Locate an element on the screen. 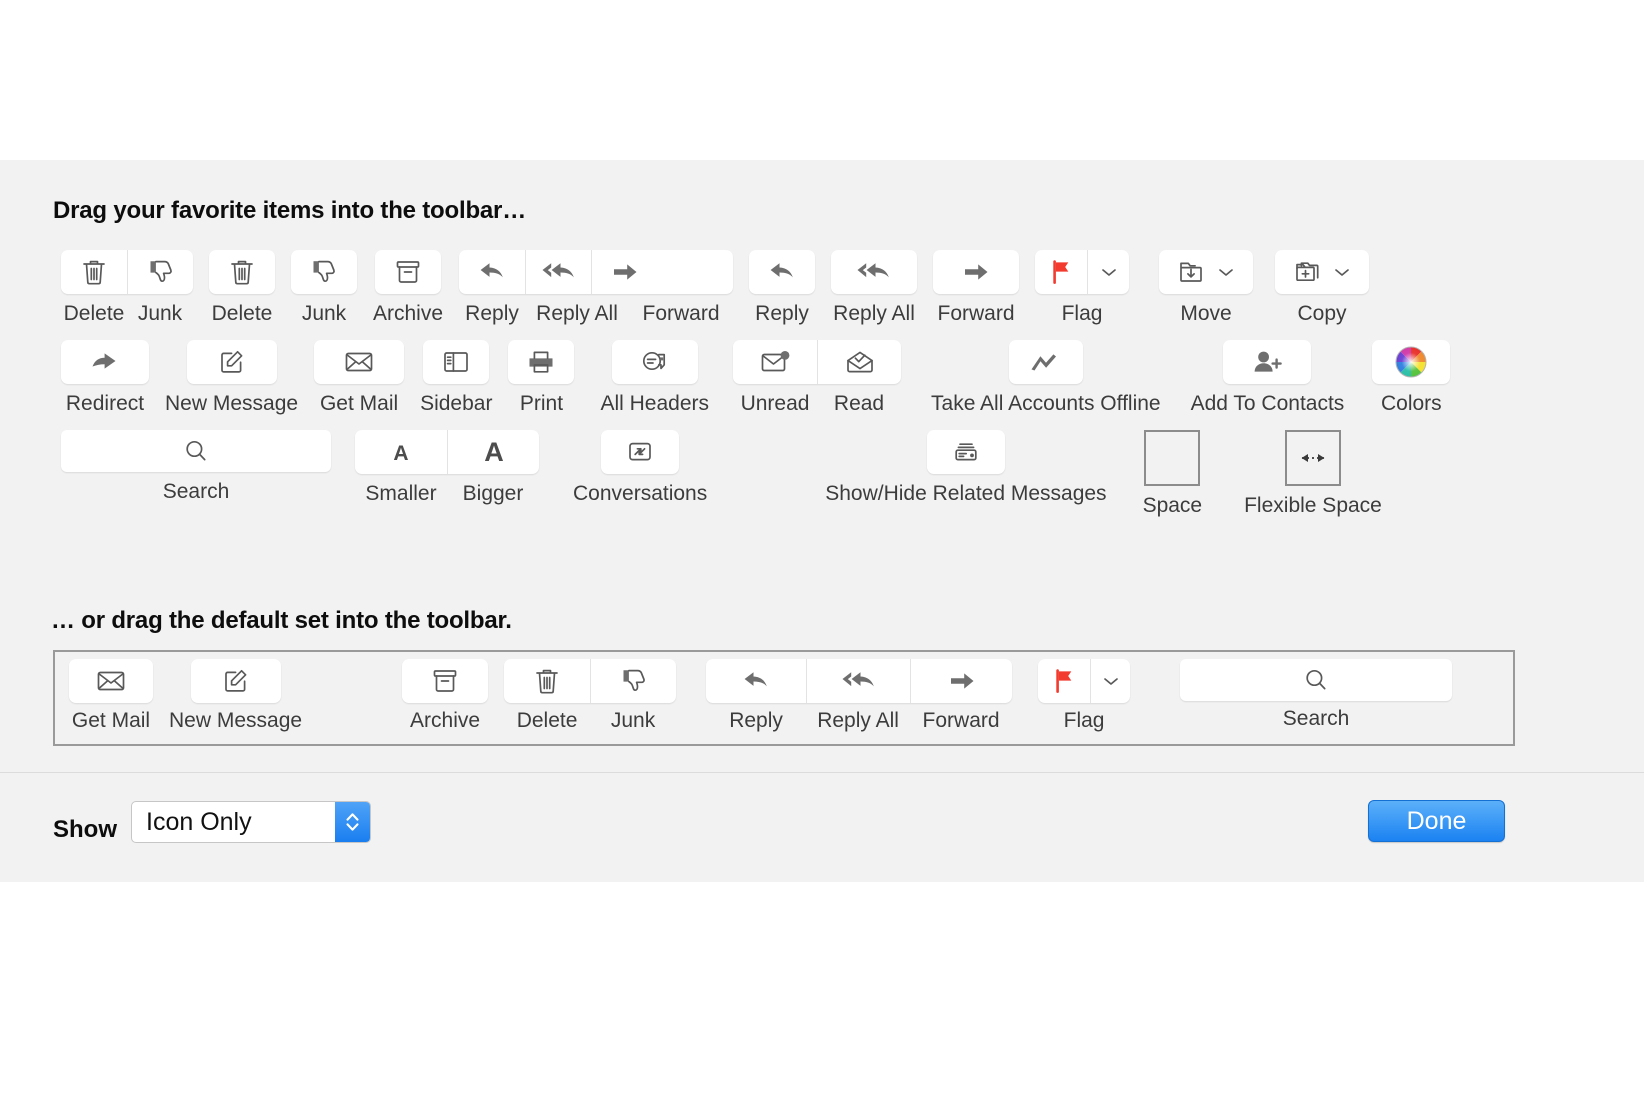 This screenshot has width=1644, height=1096. palette-item-delete-junk-group: Delete Junk is located at coordinates (127, 287).